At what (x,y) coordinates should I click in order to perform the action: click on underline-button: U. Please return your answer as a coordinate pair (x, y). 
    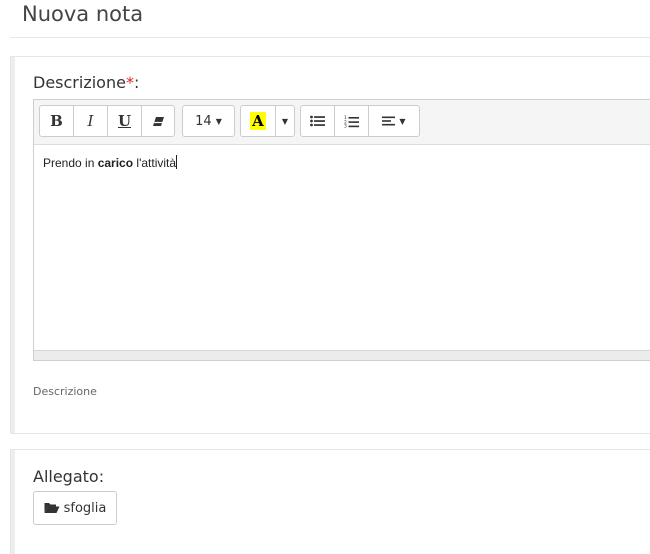
    Looking at the image, I should click on (124, 121).